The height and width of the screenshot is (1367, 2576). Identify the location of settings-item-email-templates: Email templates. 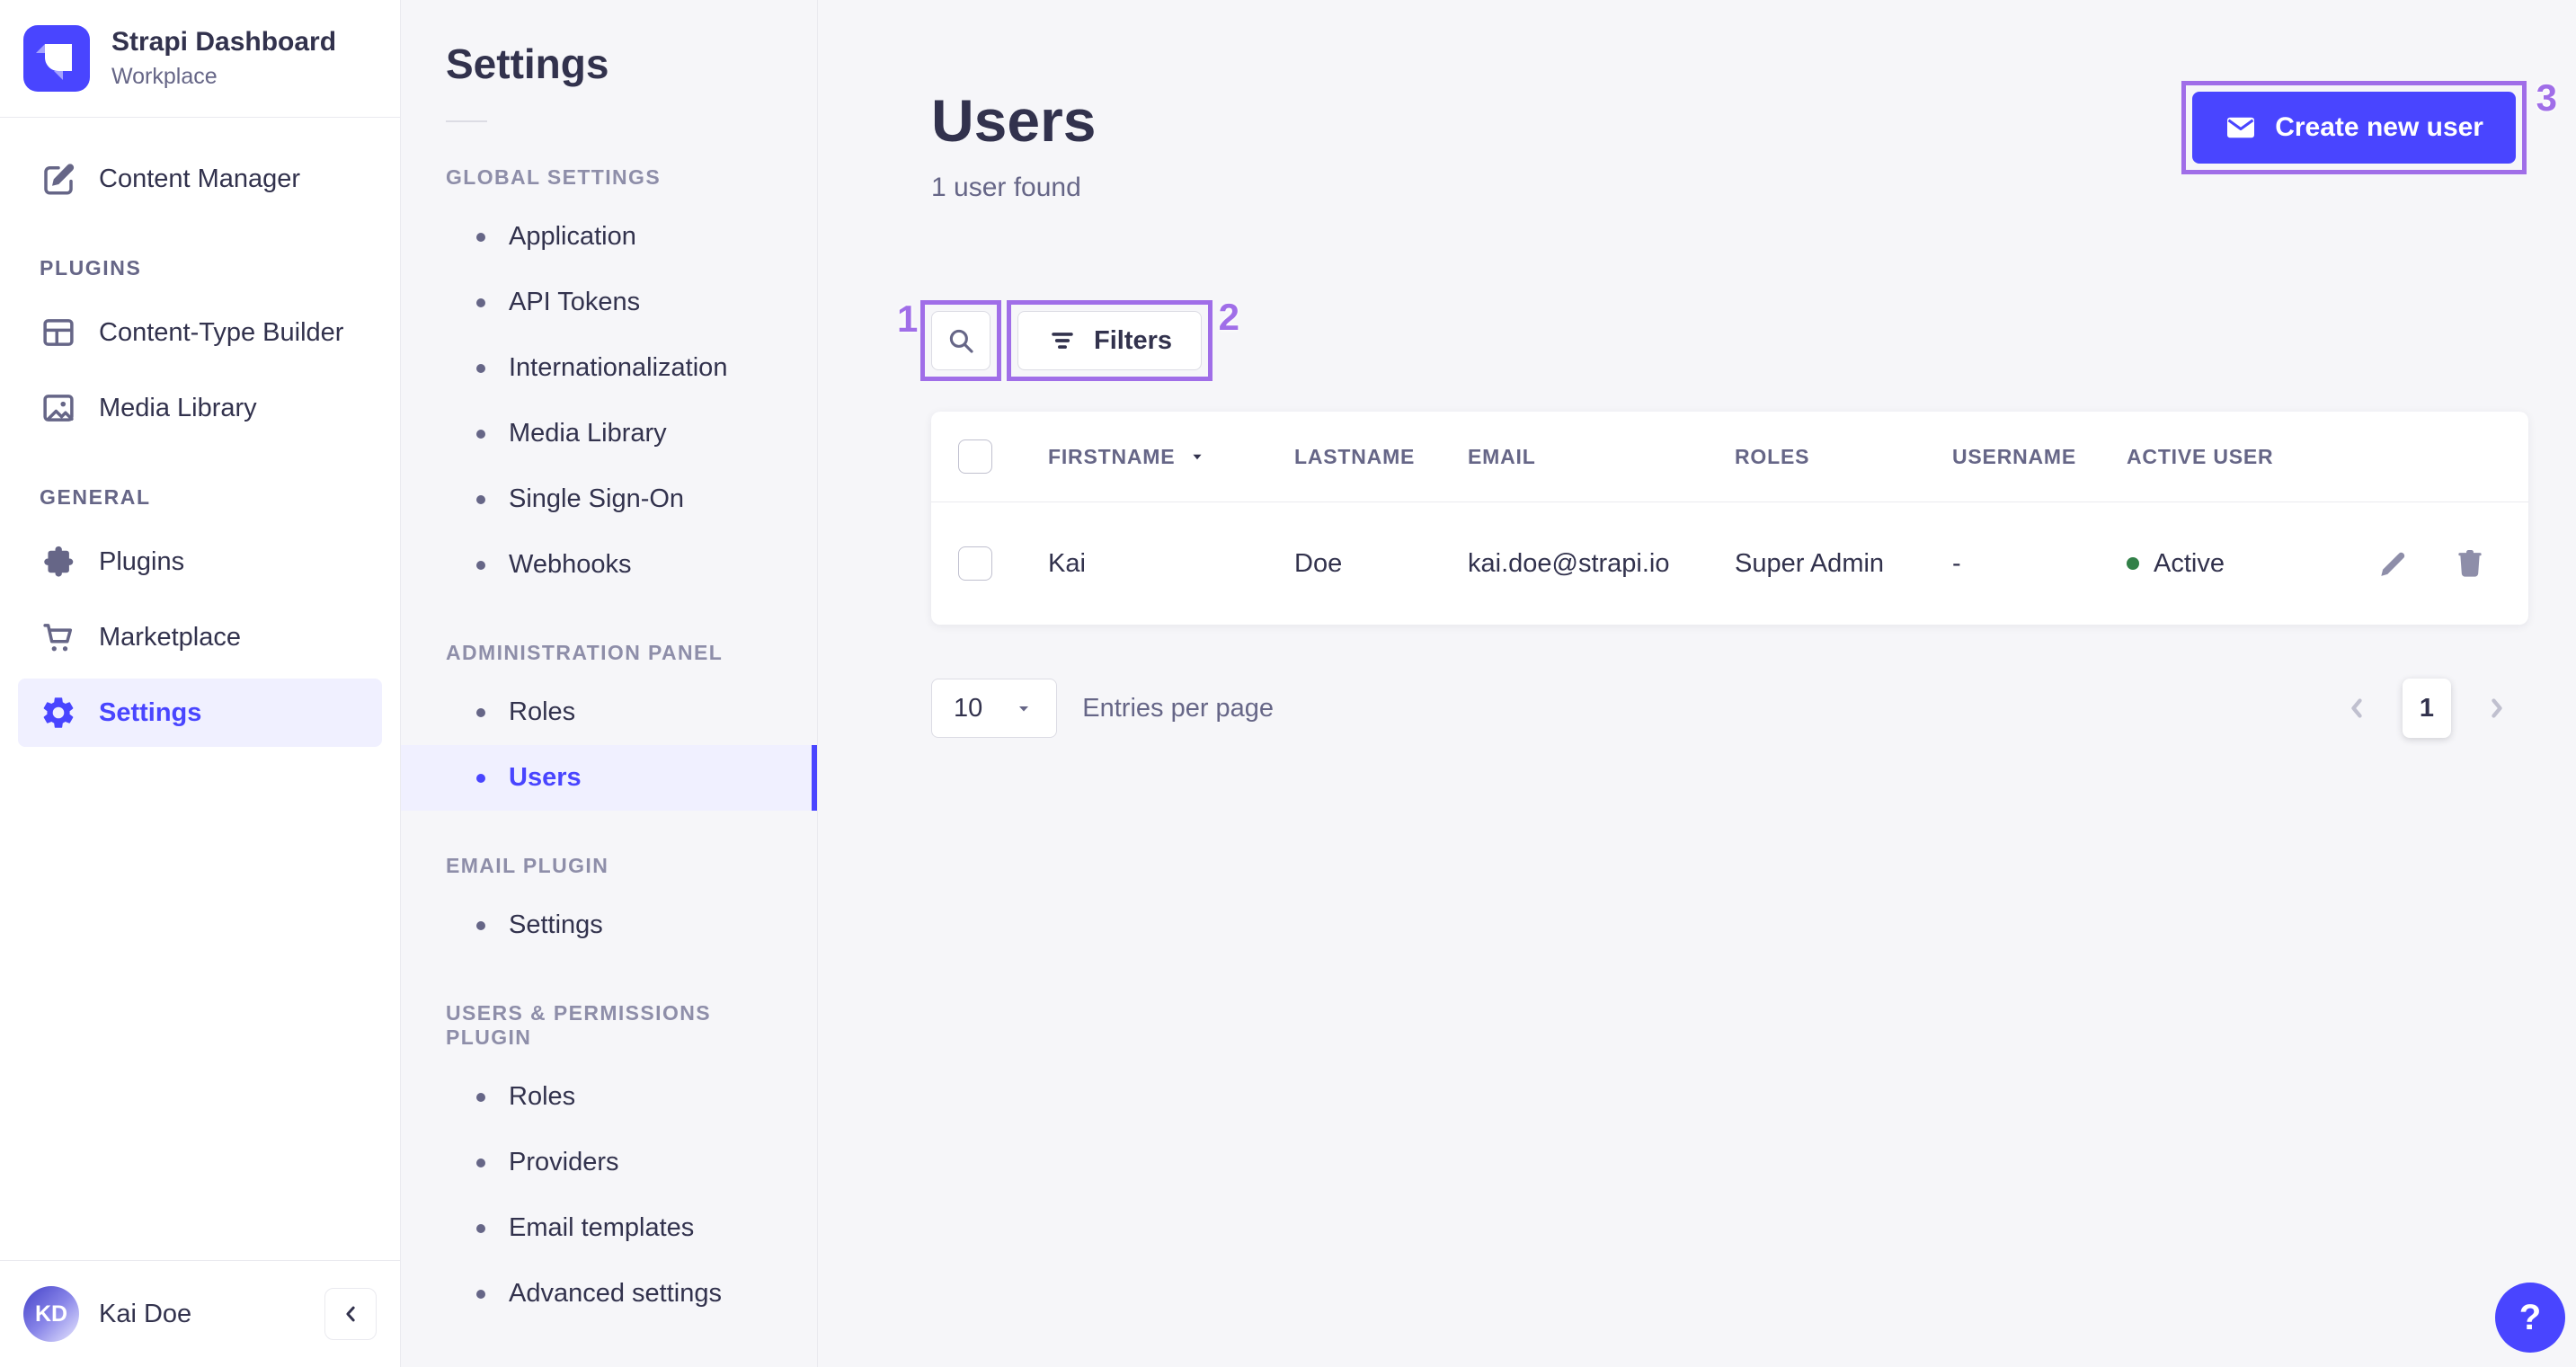
(609, 1228).